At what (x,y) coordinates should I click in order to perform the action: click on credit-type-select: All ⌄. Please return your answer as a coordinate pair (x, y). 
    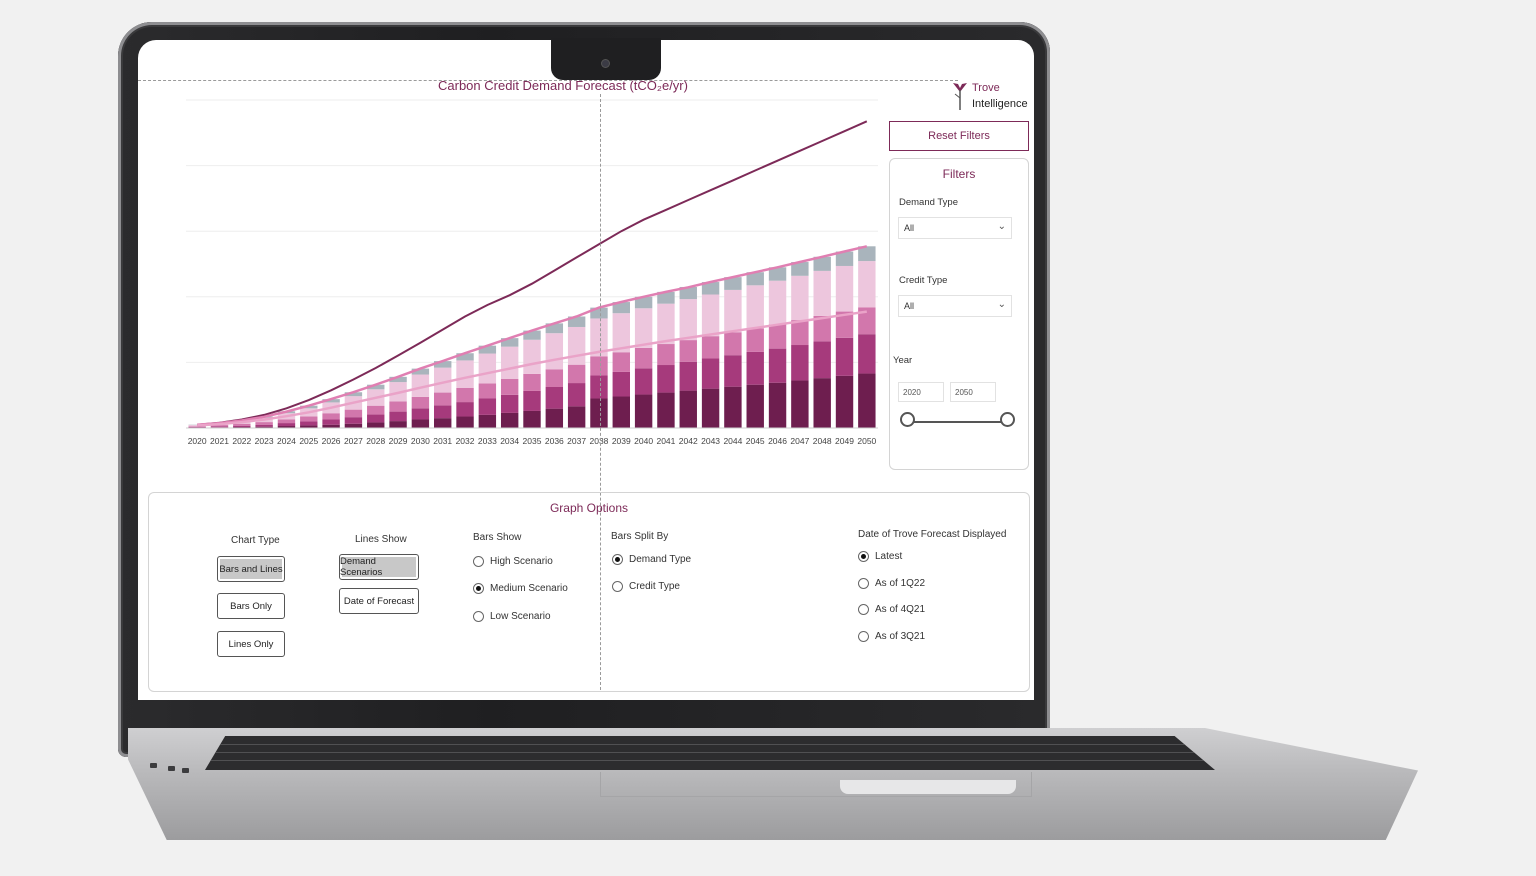
    Looking at the image, I should click on (955, 306).